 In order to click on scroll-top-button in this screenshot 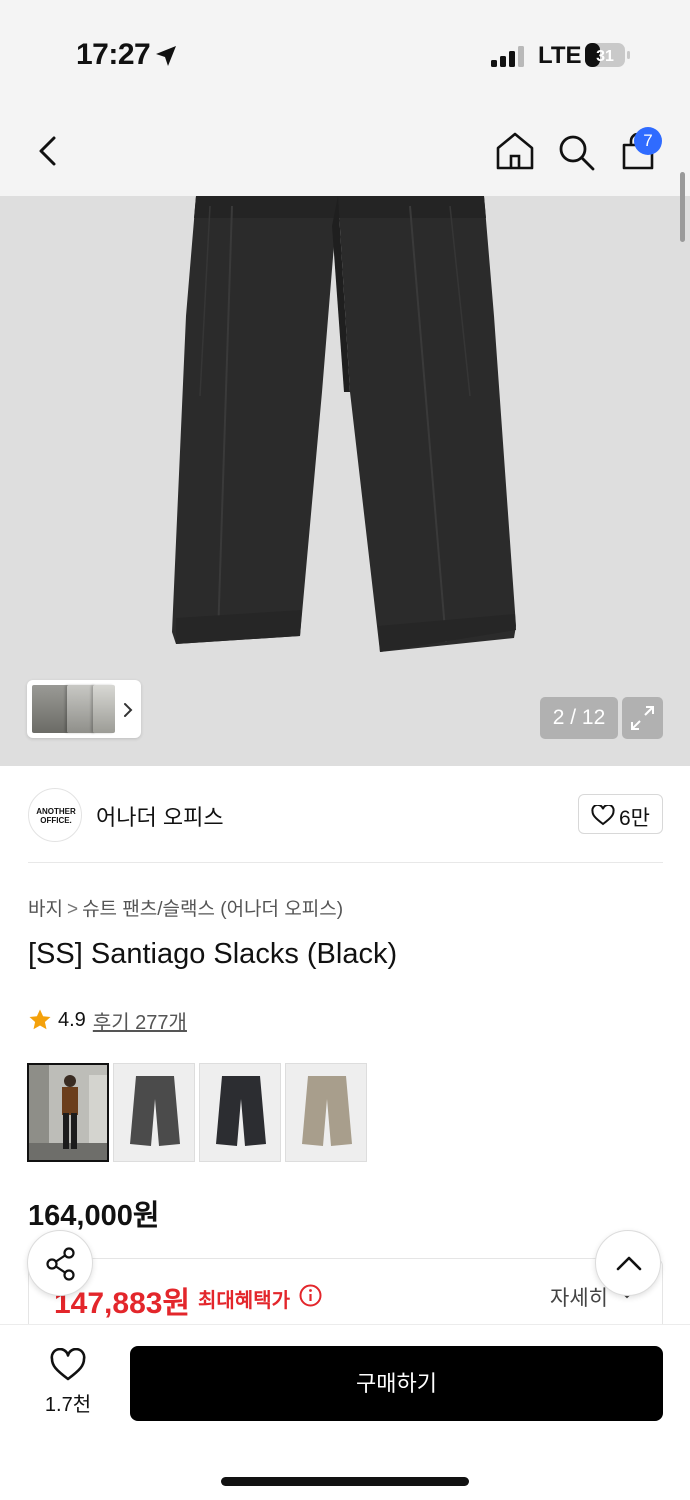, I will do `click(628, 1263)`.